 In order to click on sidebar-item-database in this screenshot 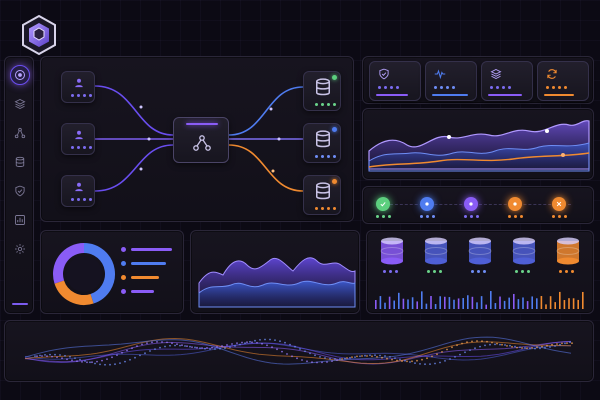, I will do `click(20, 162)`.